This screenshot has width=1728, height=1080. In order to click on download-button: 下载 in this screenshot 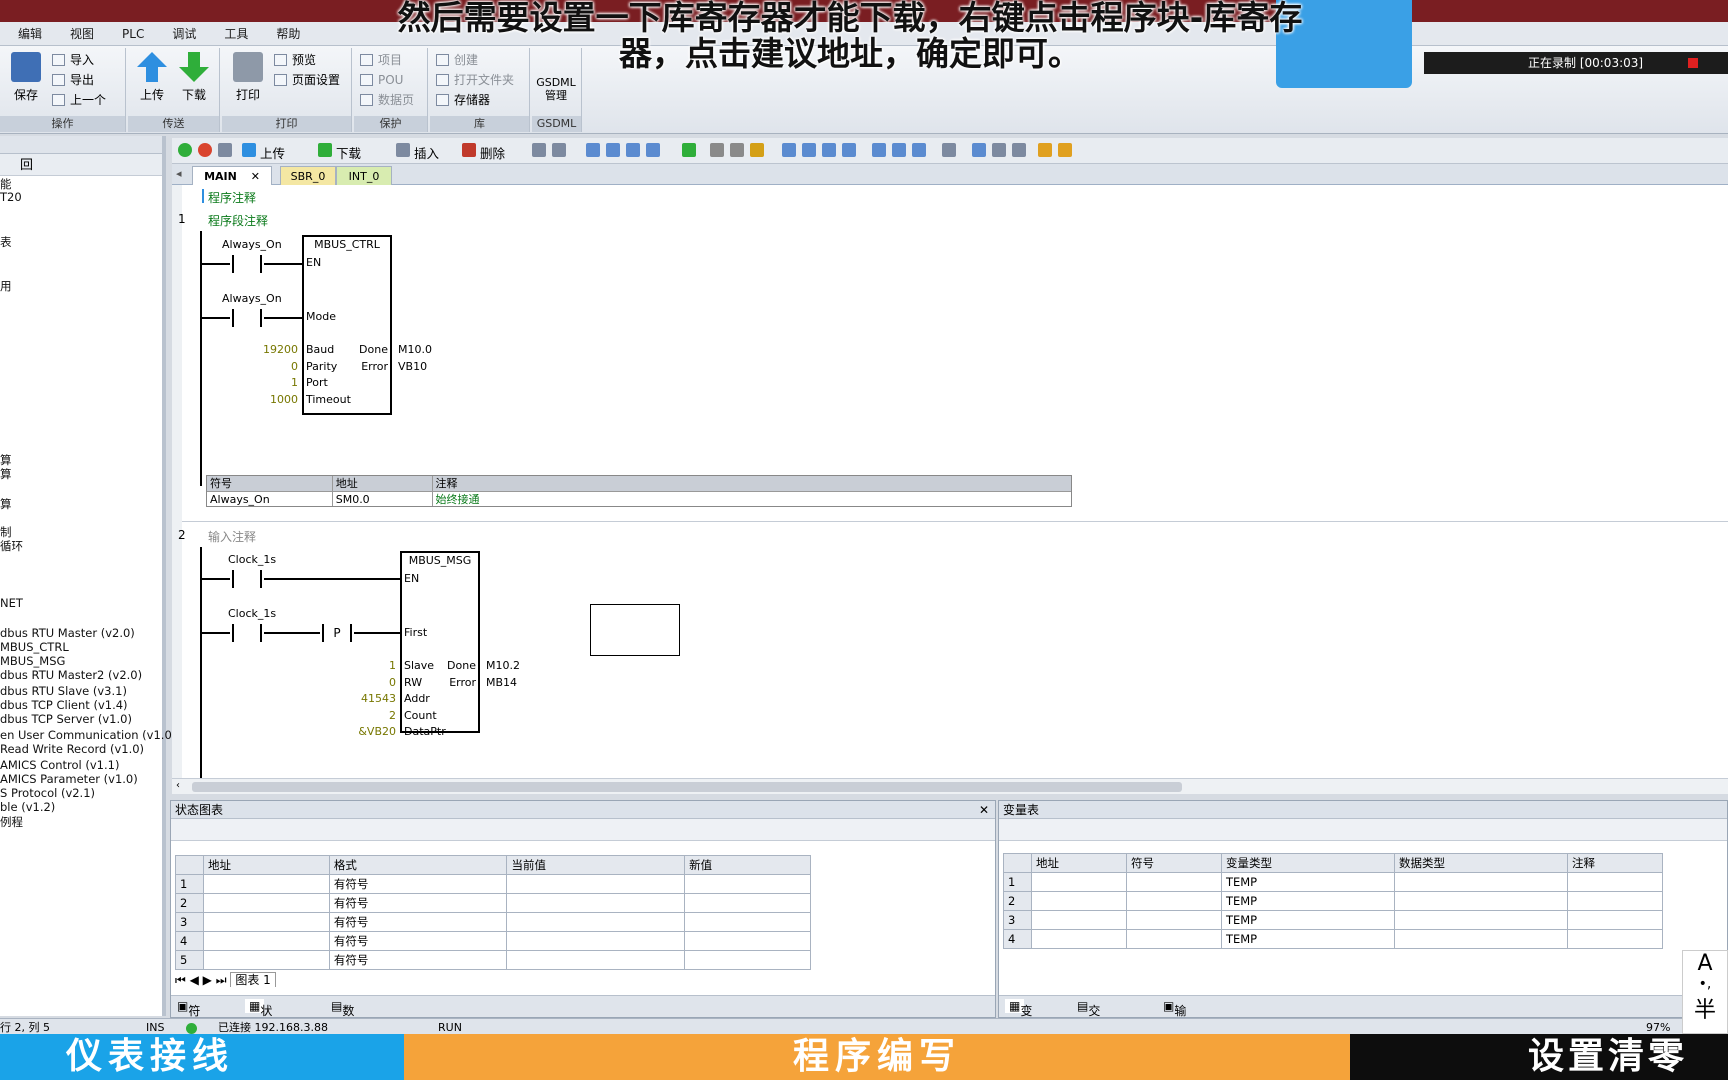, I will do `click(194, 77)`.